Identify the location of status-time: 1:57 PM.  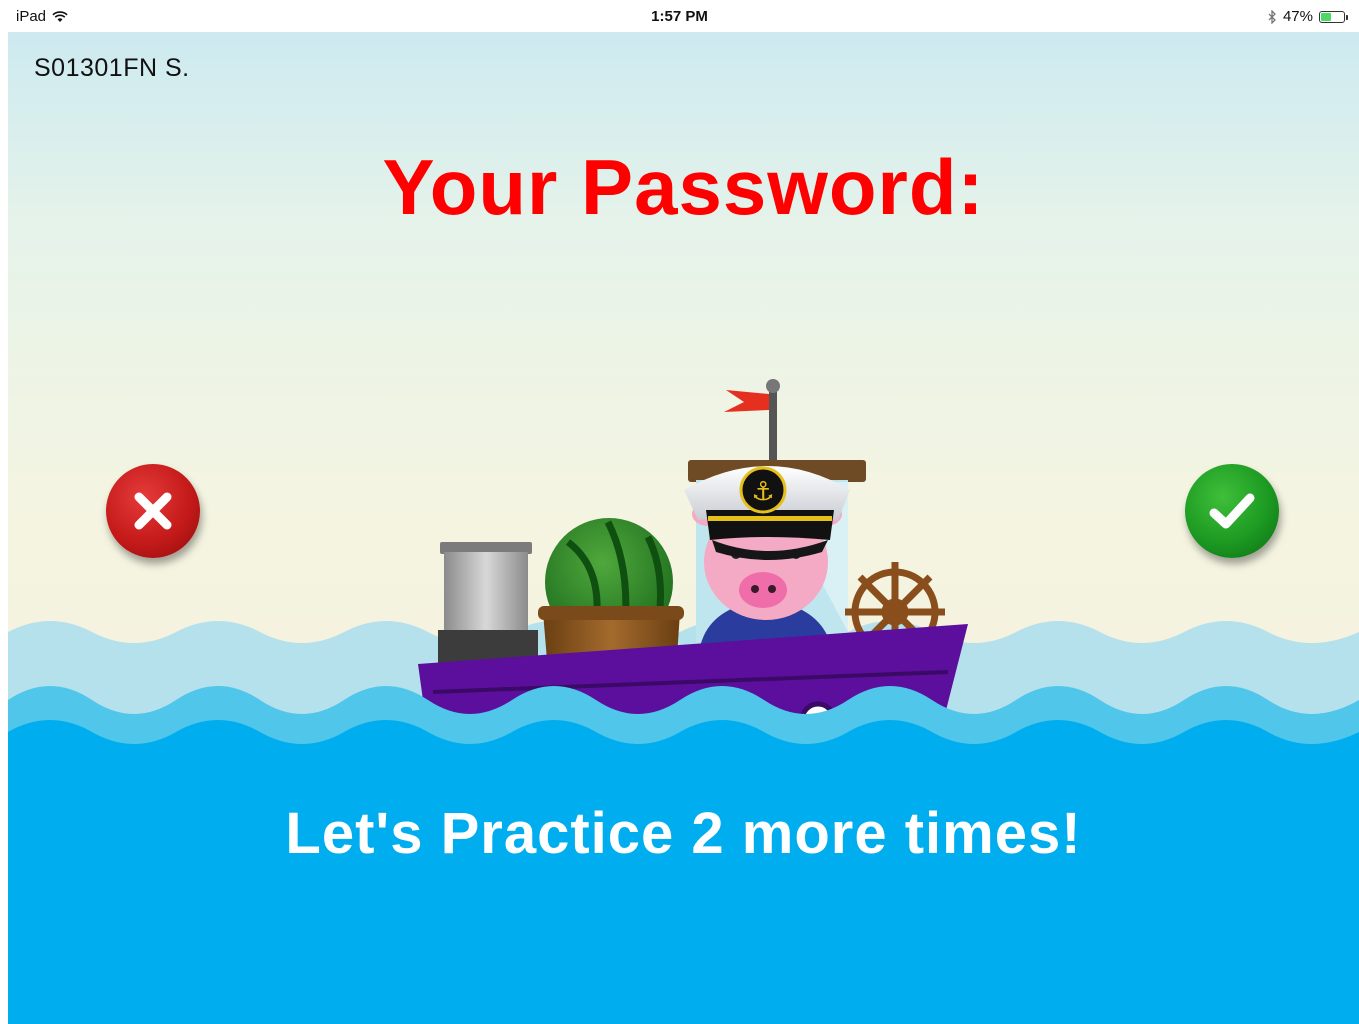
(679, 16).